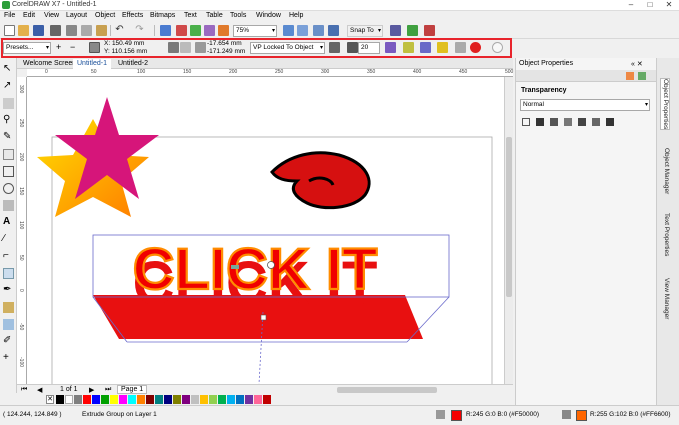  What do you see at coordinates (568, 122) in the screenshot?
I see `vector-pattern-transparency-icon` at bounding box center [568, 122].